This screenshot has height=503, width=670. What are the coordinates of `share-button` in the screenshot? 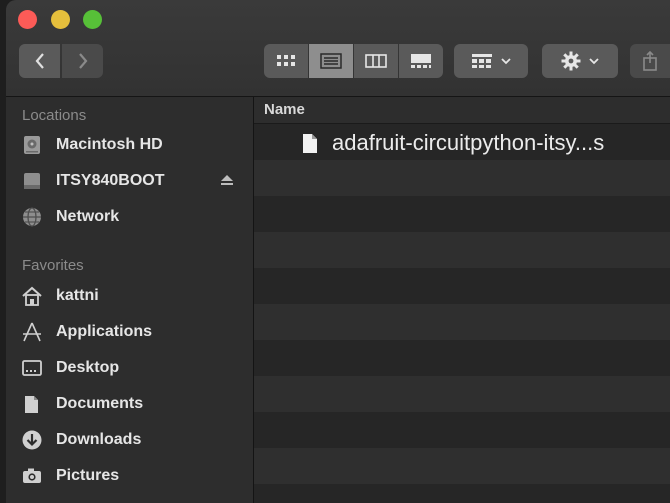 It's located at (650, 61).